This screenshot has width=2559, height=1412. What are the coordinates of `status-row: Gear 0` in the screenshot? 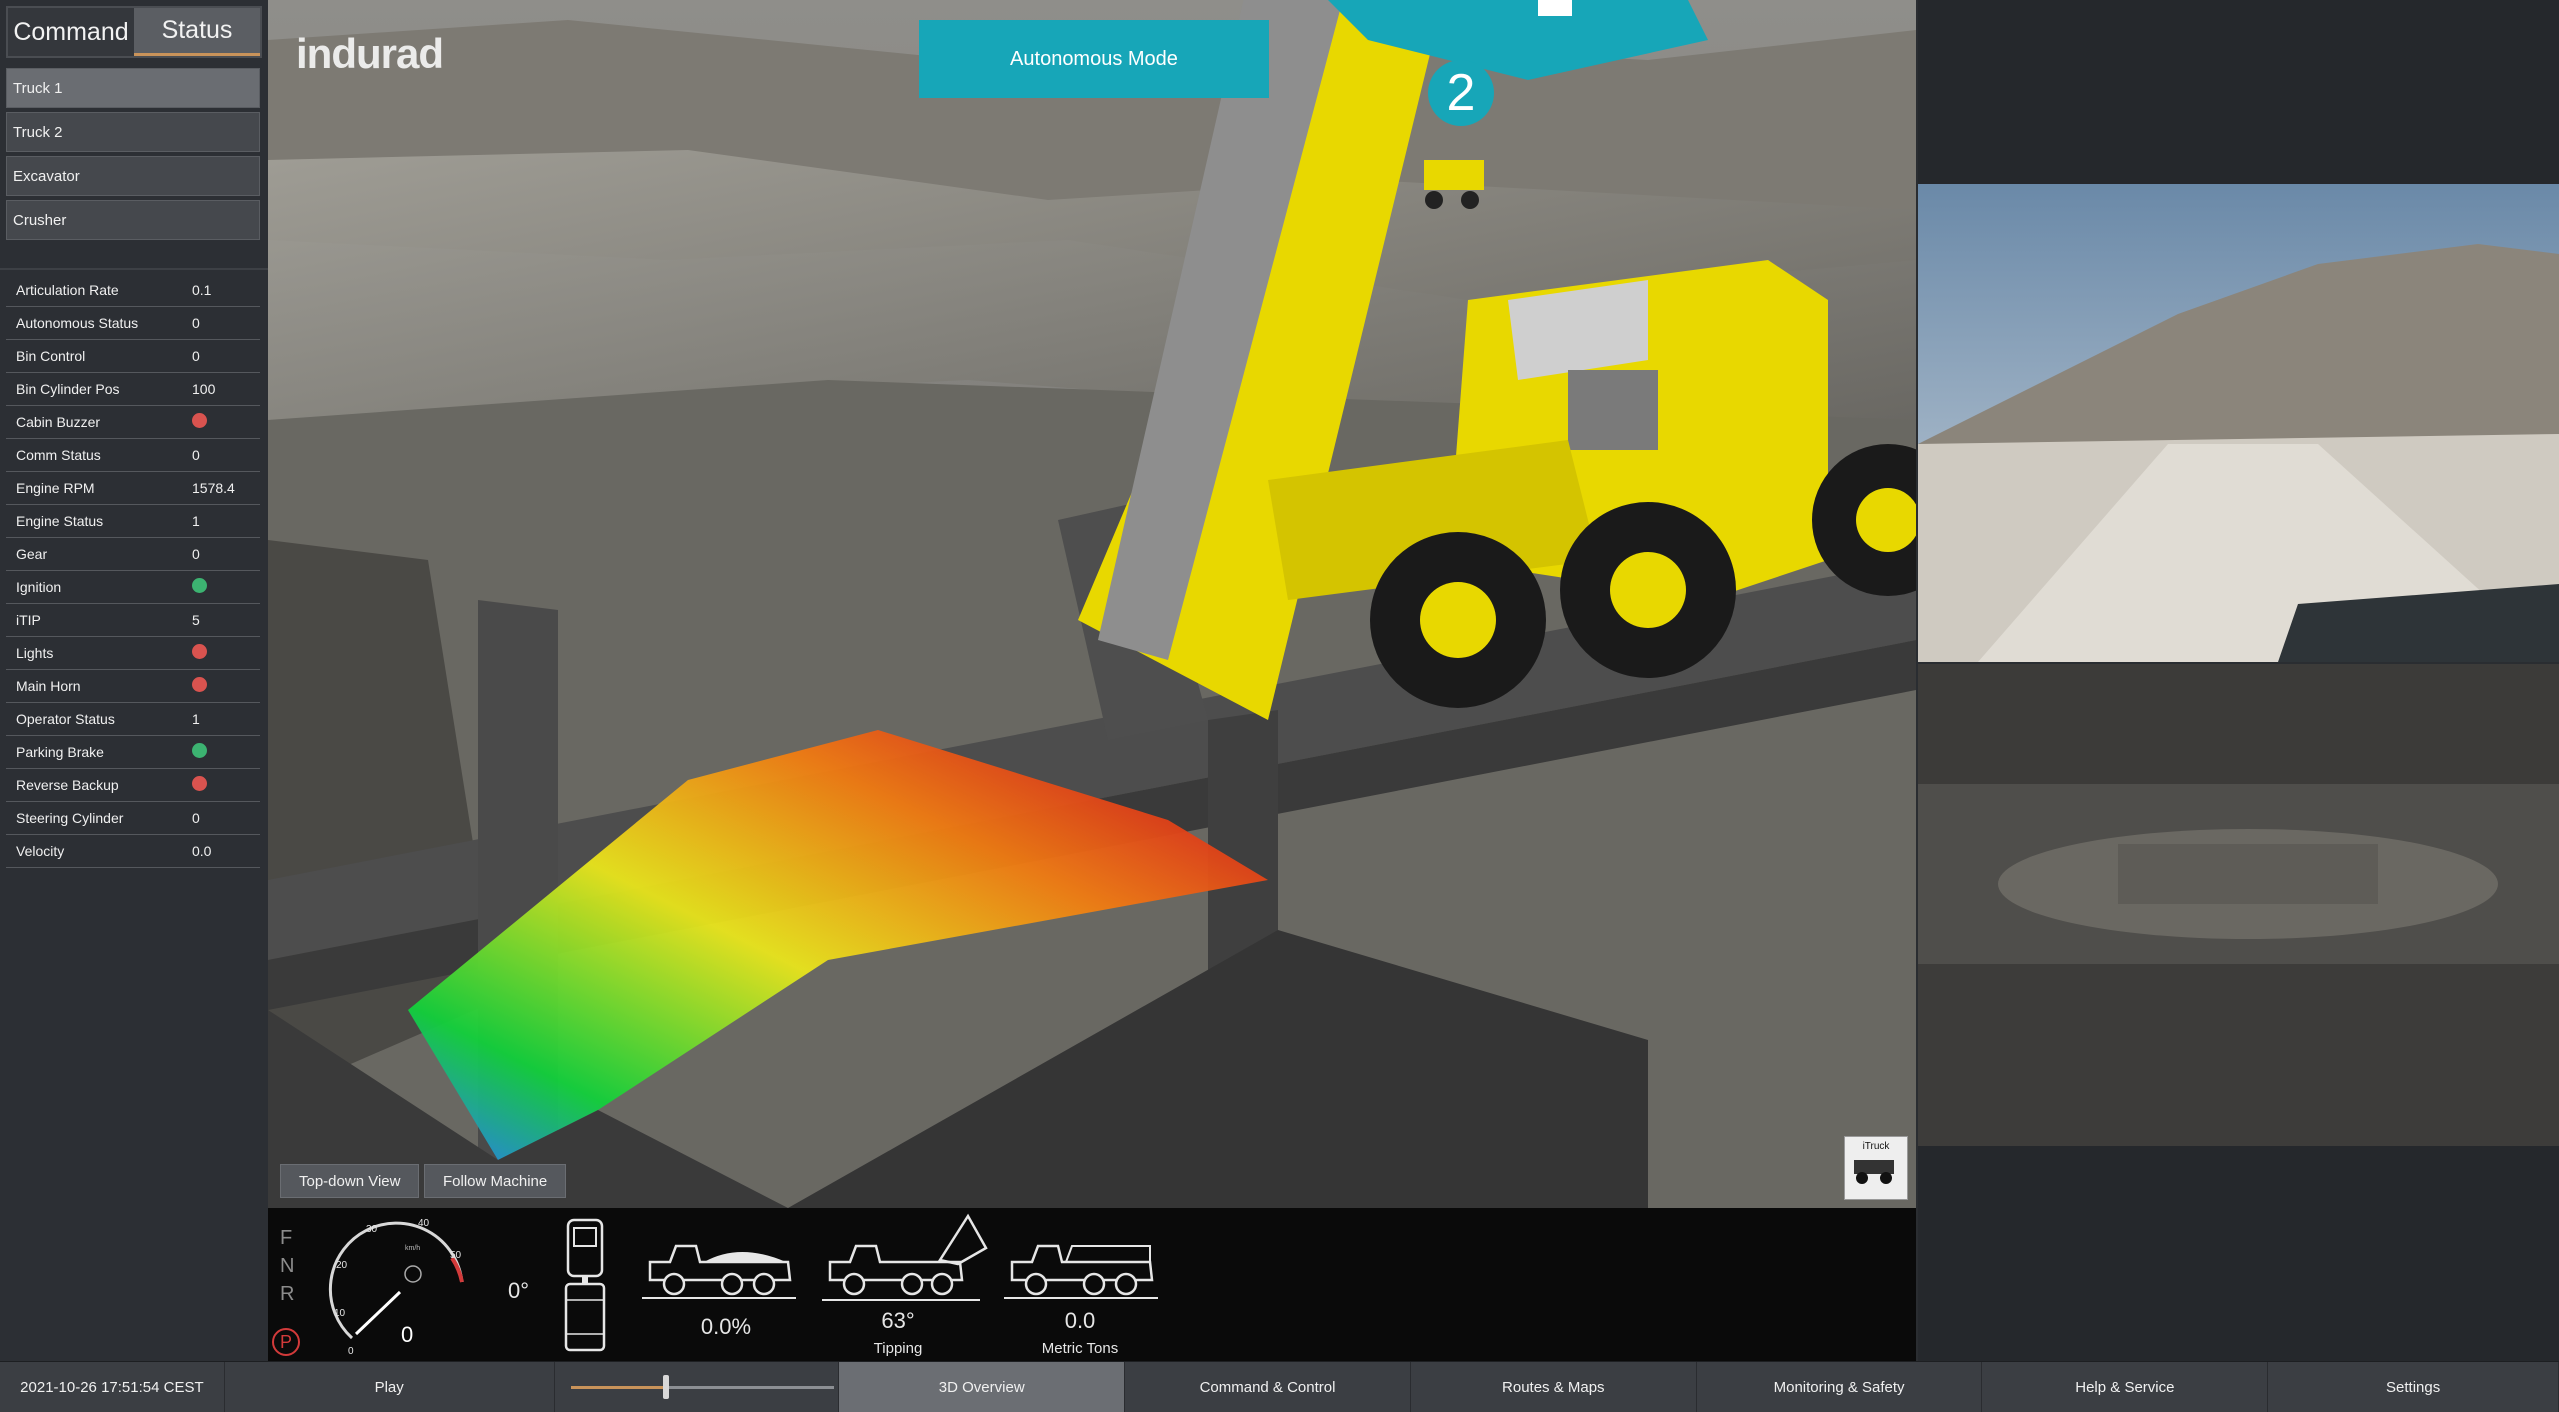 It's located at (133, 554).